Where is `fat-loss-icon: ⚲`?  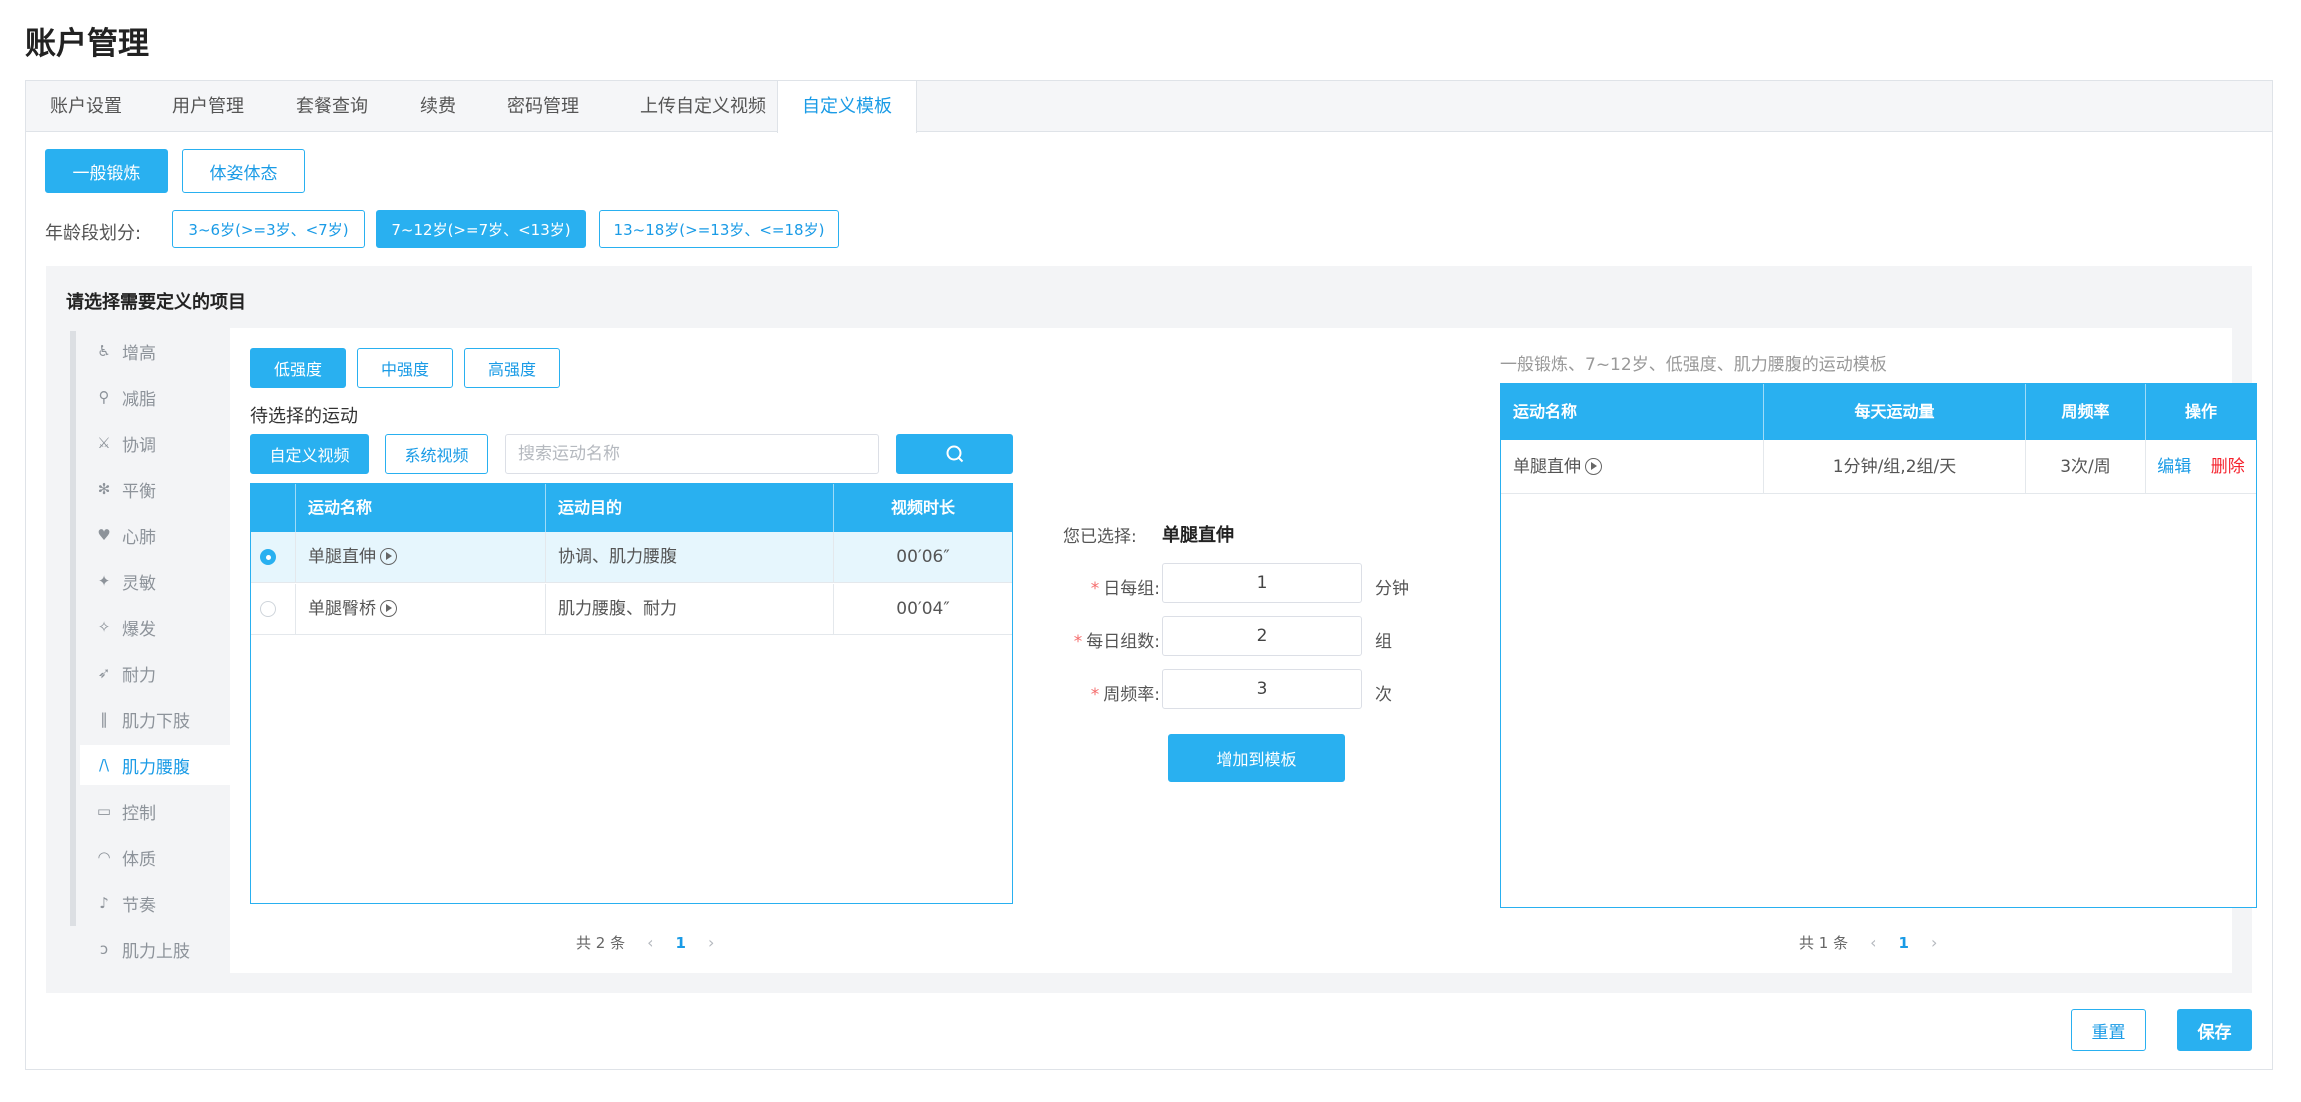 fat-loss-icon: ⚲ is located at coordinates (104, 397).